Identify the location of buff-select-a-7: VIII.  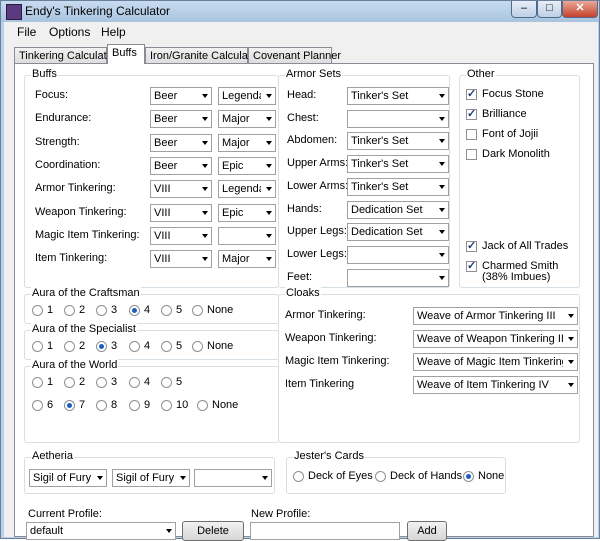
(181, 259).